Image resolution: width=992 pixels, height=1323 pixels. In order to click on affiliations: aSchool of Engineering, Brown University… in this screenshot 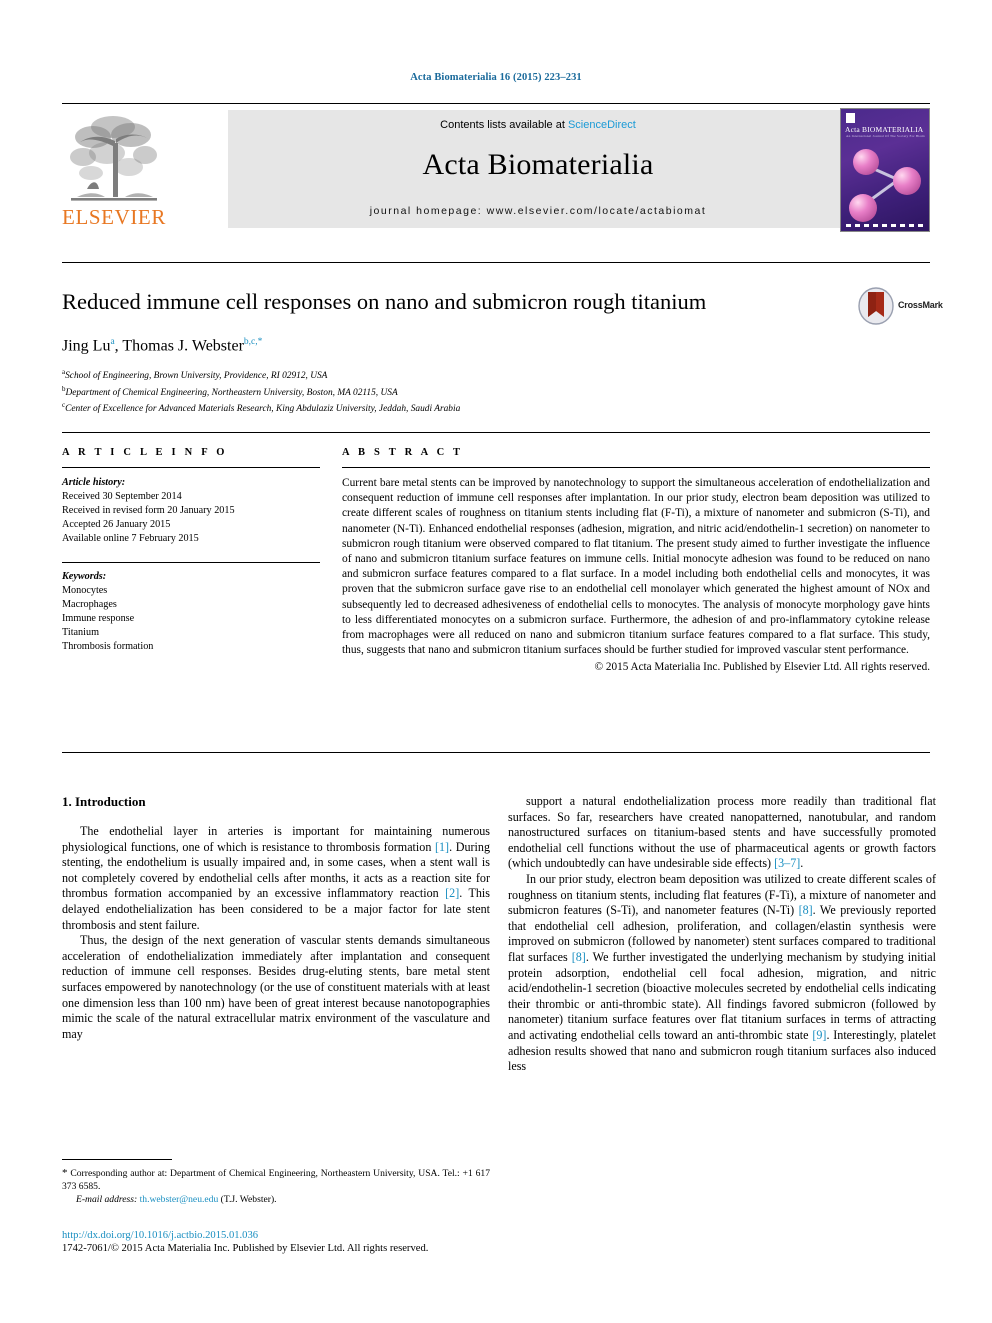, I will do `click(412, 391)`.